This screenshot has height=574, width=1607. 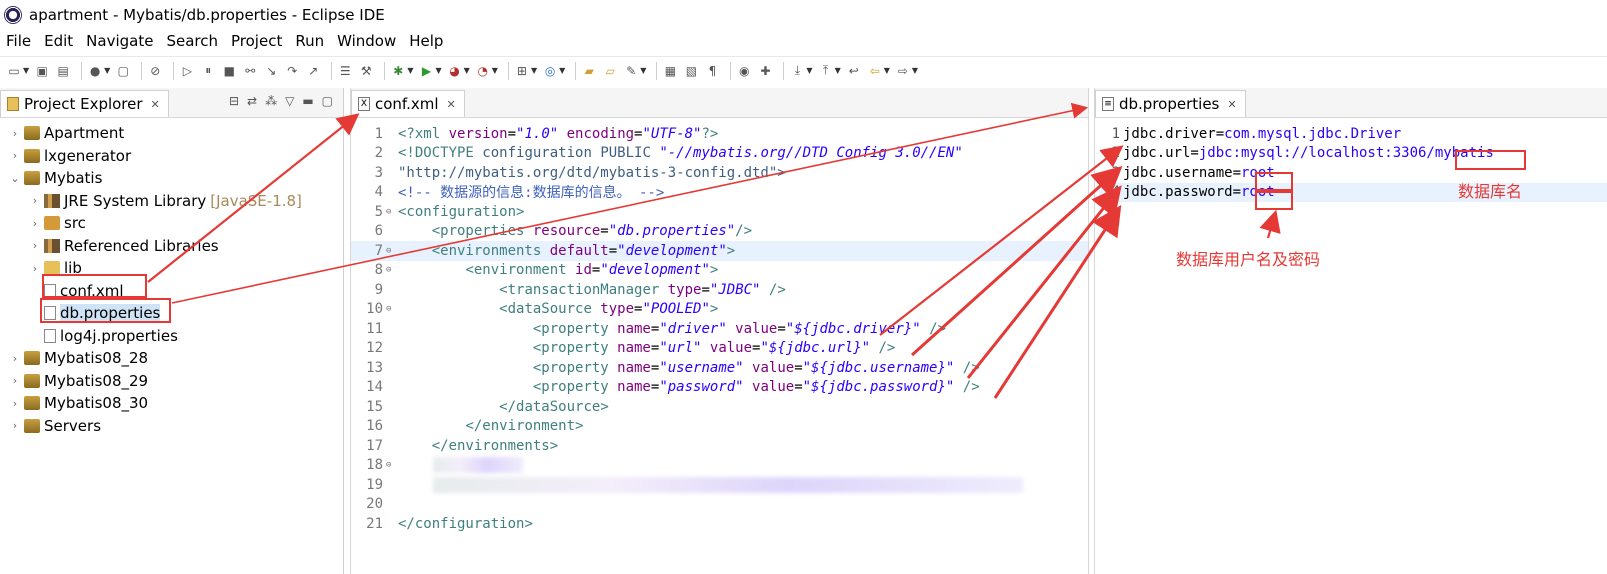 What do you see at coordinates (719, 446) in the screenshot?
I see `code-line: 17 </environments>` at bounding box center [719, 446].